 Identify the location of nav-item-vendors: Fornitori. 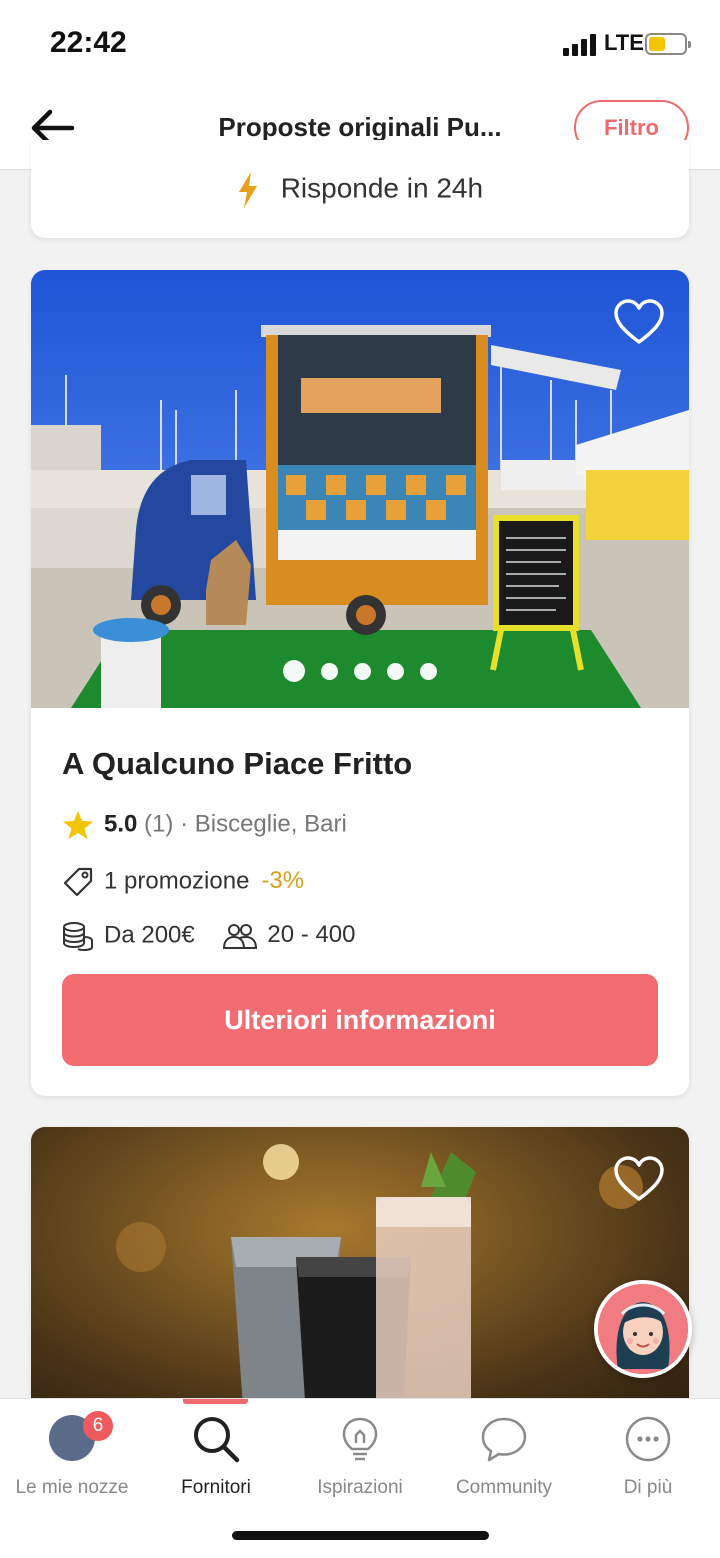
(216, 1463).